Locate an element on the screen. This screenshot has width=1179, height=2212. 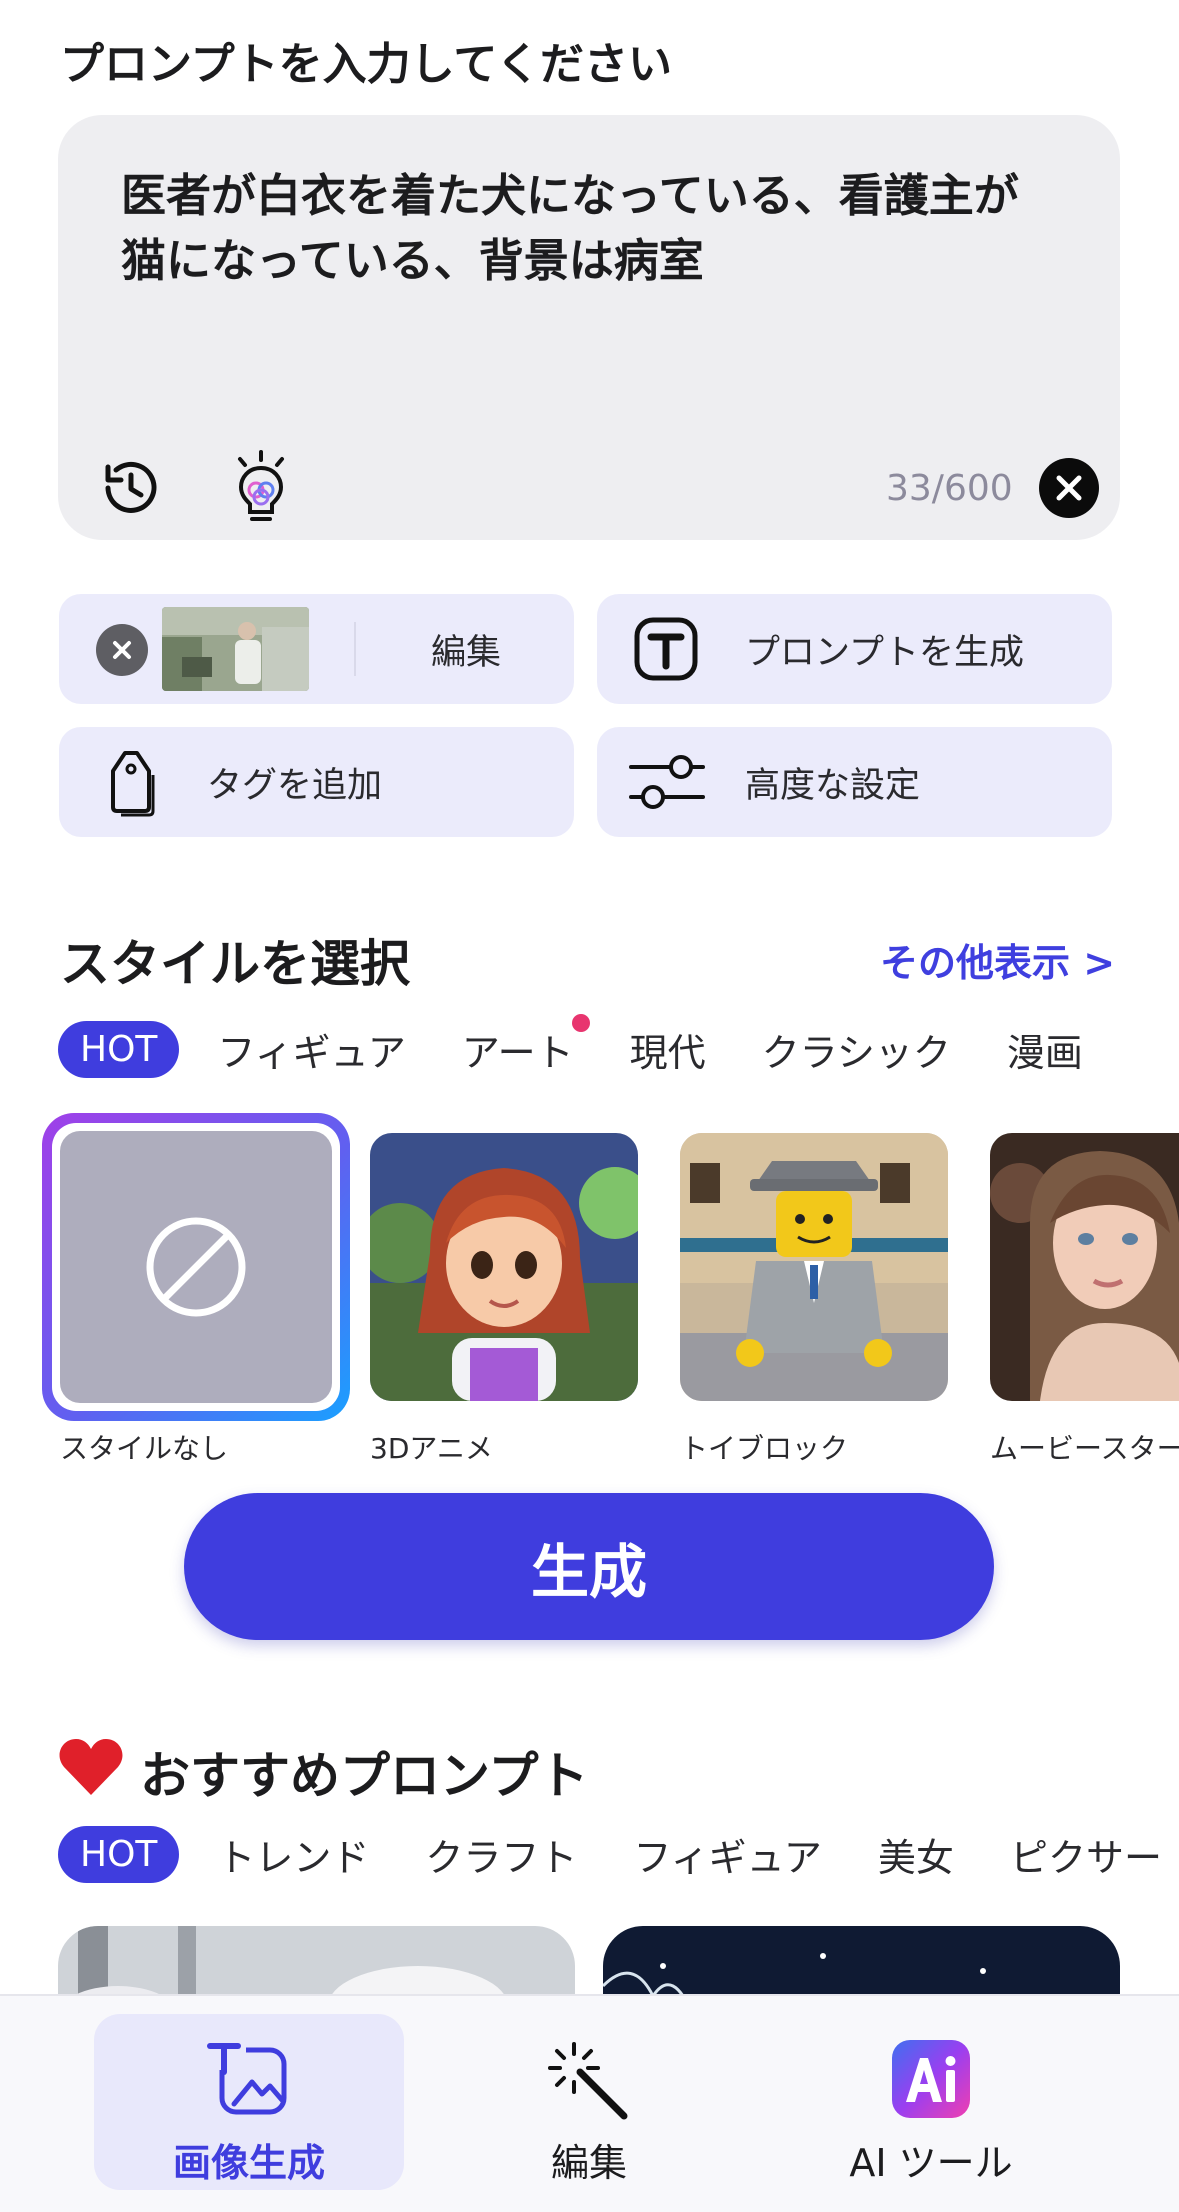
heart-icon is located at coordinates (91, 1767).